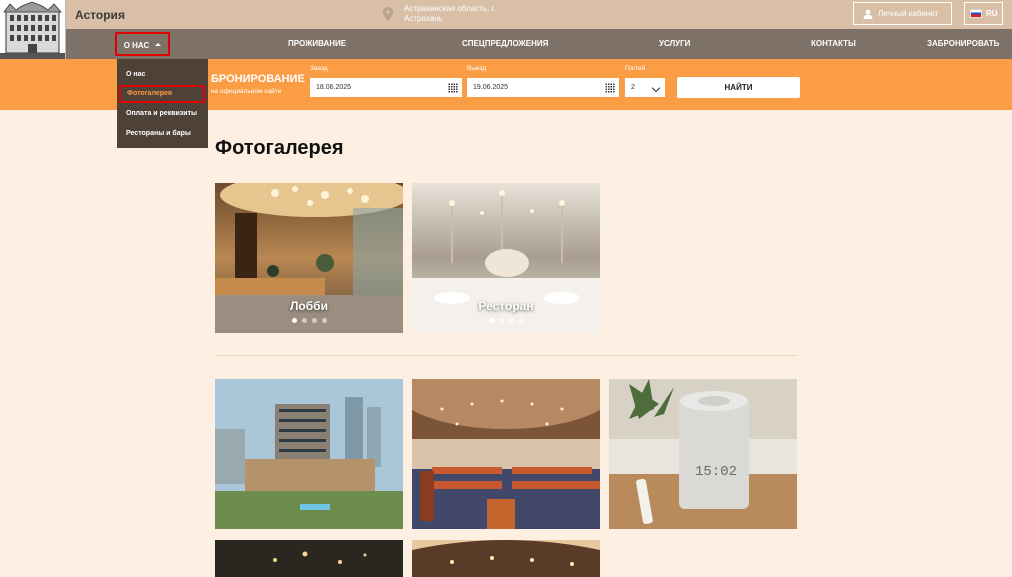 Image resolution: width=1012 pixels, height=577 pixels. I want to click on smart-speaker-photo: 15:02, so click(703, 454).